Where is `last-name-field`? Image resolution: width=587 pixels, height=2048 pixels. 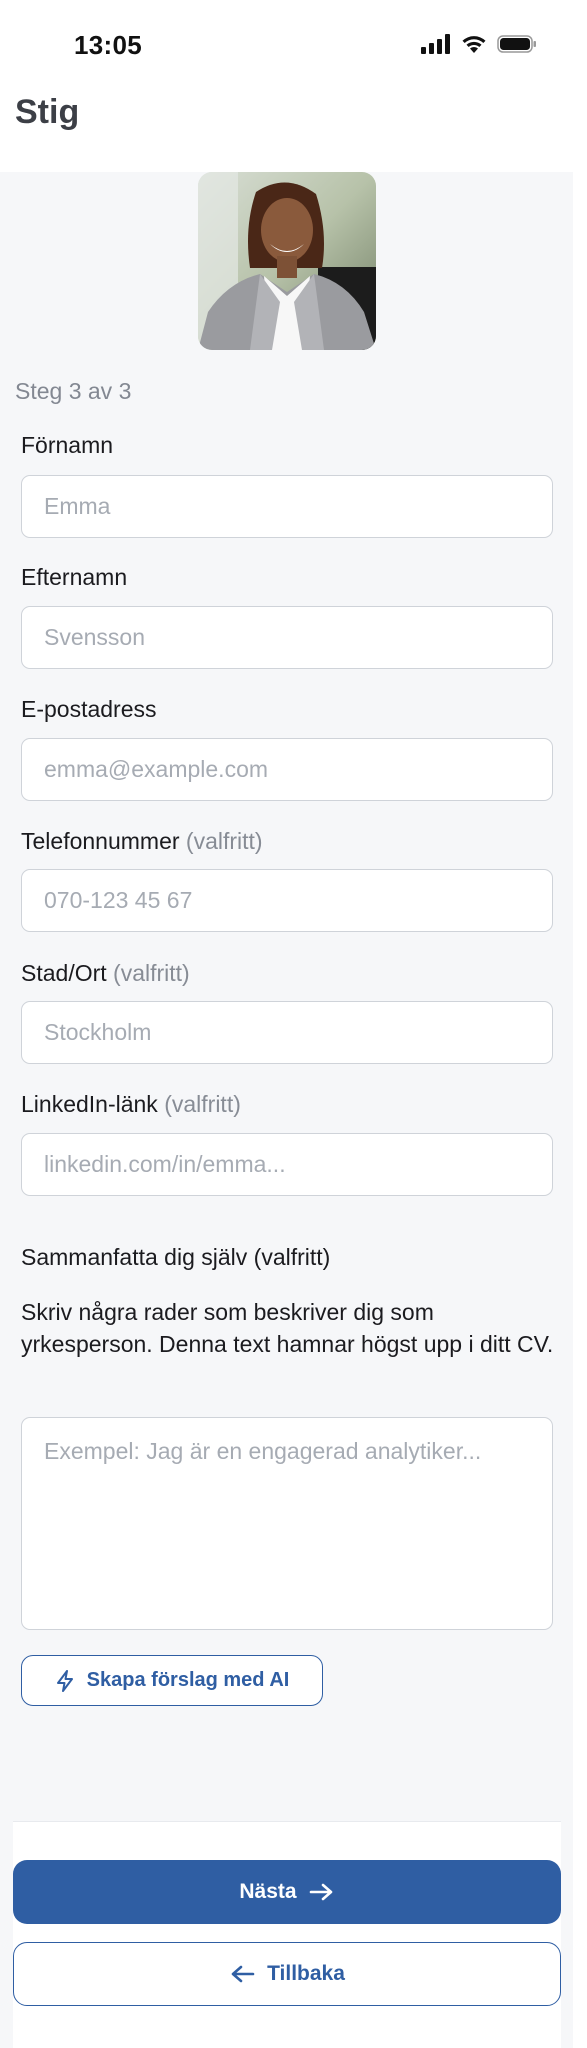
last-name-field is located at coordinates (287, 637).